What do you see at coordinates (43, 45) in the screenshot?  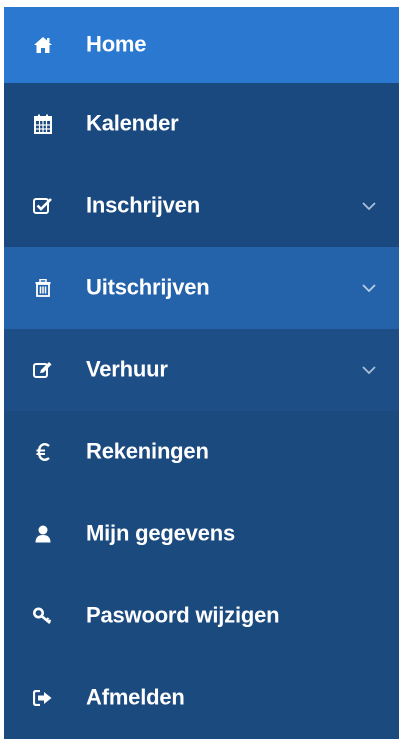 I see `home-icon` at bounding box center [43, 45].